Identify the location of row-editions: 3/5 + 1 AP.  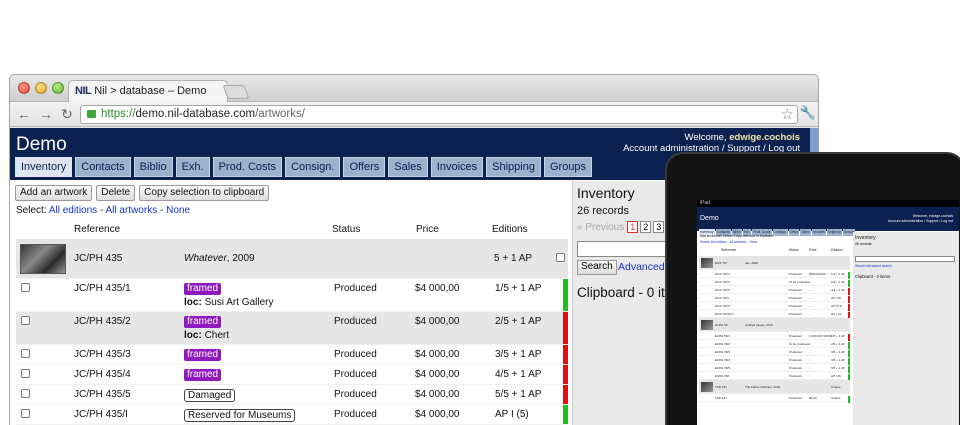
(518, 354).